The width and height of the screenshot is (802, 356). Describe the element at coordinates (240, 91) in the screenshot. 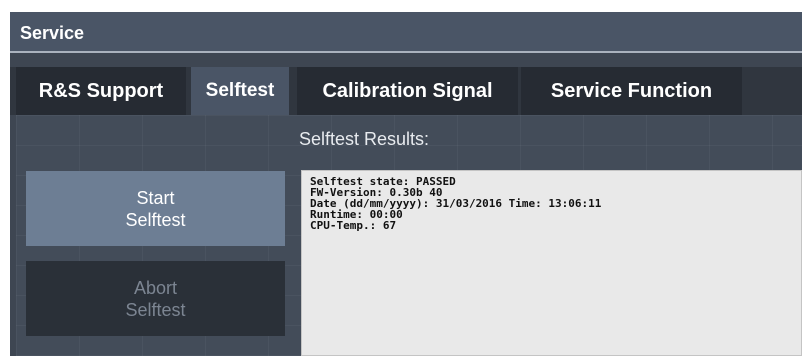

I see `tab-selftest: Selftest` at that location.